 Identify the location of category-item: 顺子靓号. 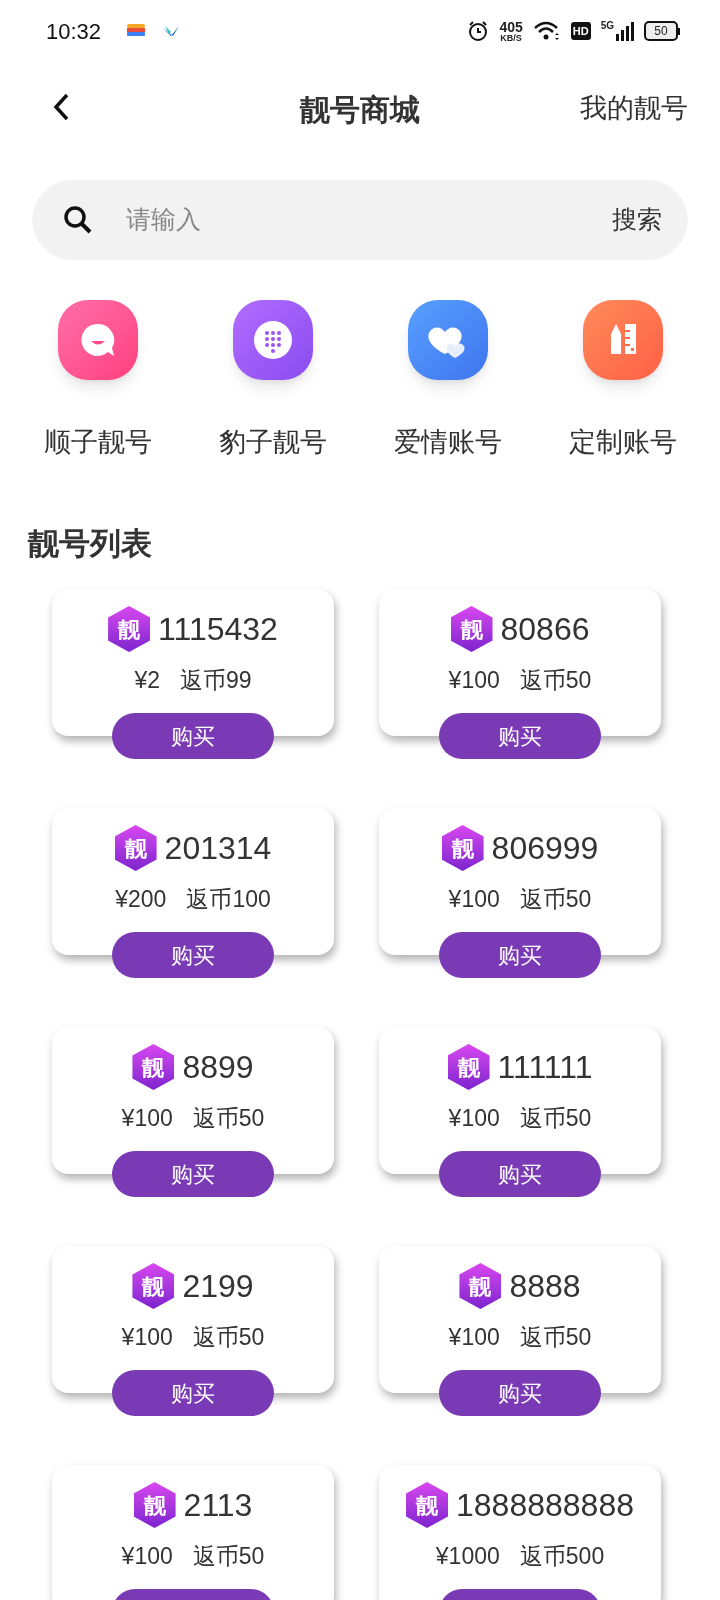
(97, 381).